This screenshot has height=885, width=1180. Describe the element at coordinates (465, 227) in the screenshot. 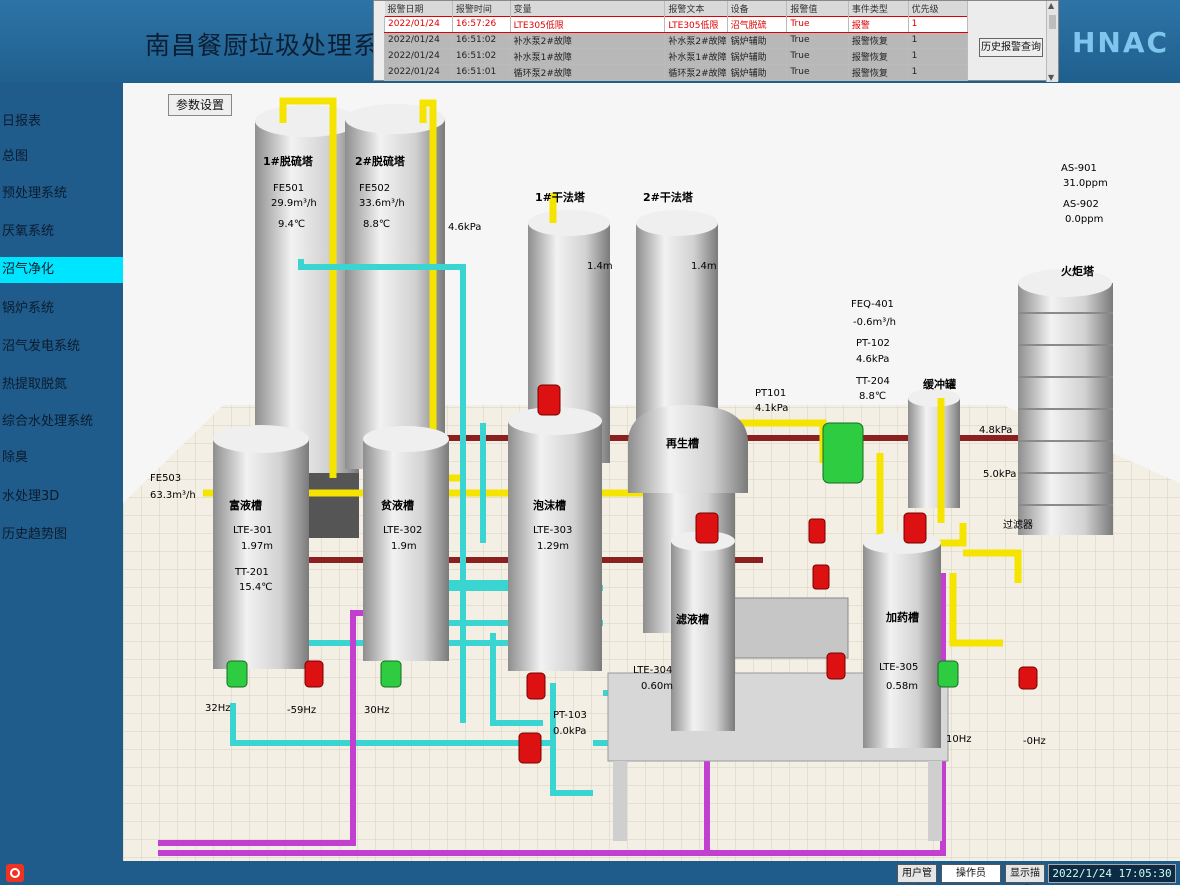

I see `pressure-46: 4.6kPa` at that location.